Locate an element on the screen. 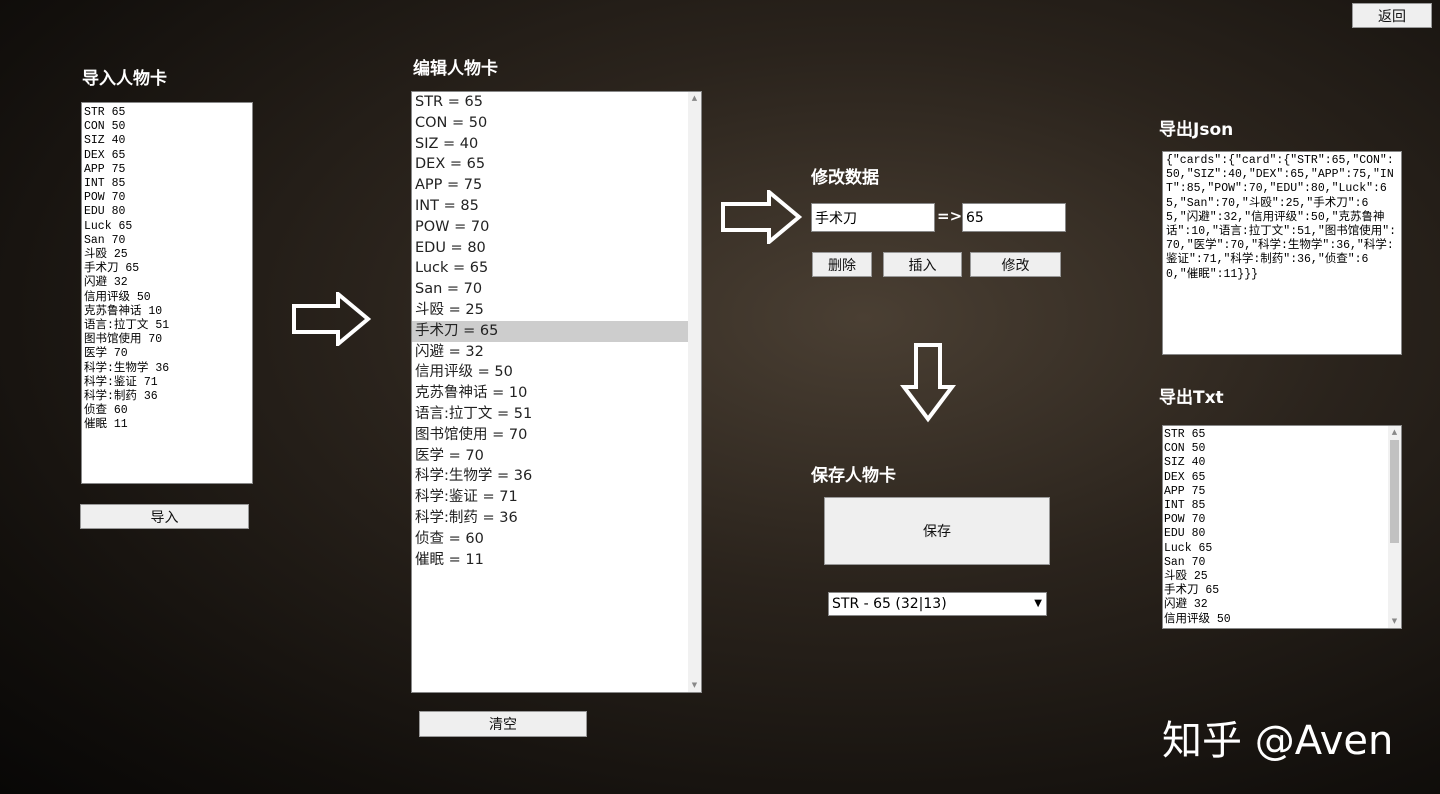  list-item: 科学:制药 = 36 is located at coordinates (550, 518).